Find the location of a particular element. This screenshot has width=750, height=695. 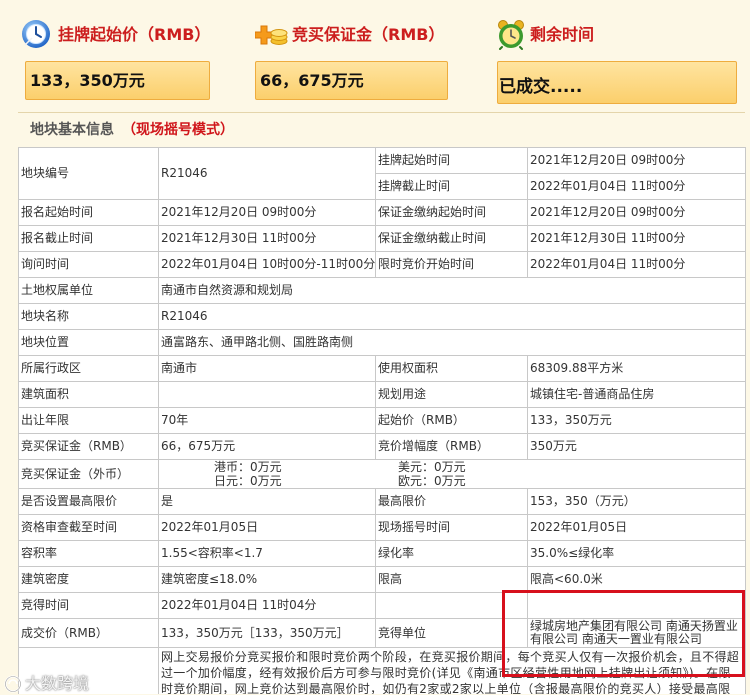

parcel-name-value: R21046 is located at coordinates (452, 317).